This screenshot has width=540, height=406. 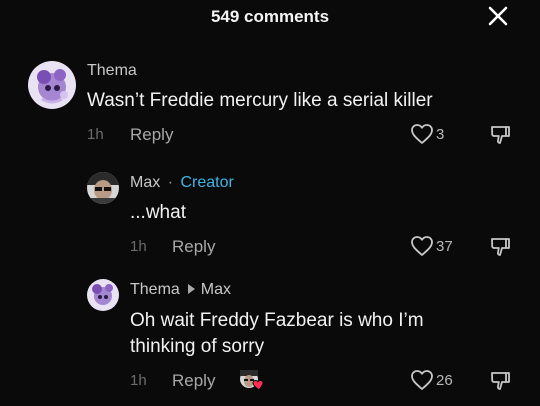 I want to click on liked-by-creator-icon, so click(x=252, y=380).